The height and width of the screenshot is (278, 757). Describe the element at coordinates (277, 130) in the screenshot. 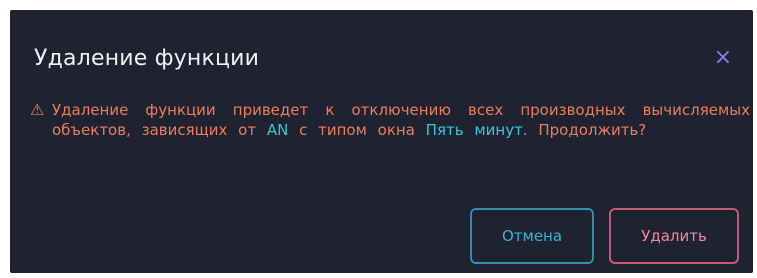

I see `object-name: AN` at that location.